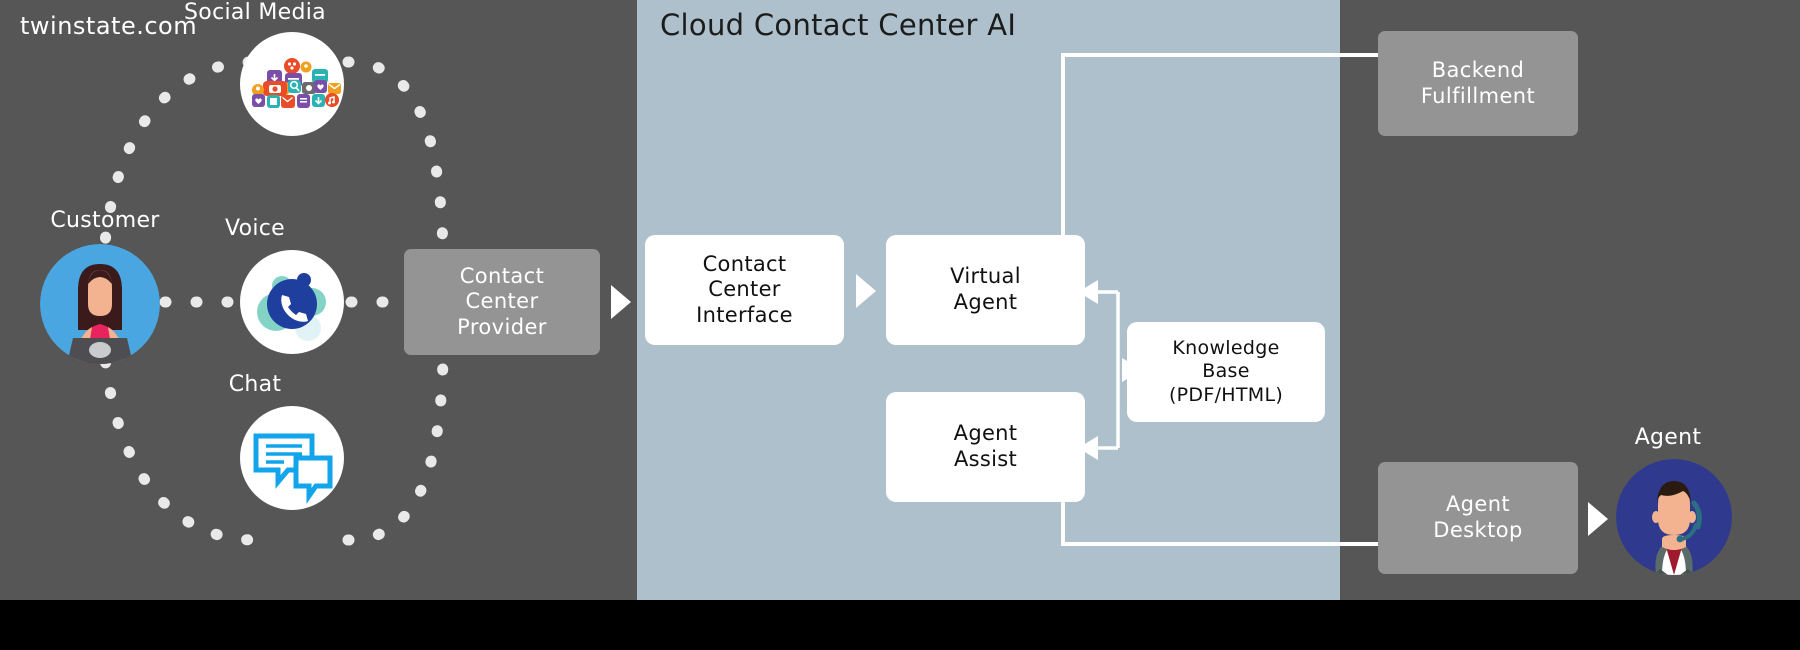 The width and height of the screenshot is (1800, 650). Describe the element at coordinates (1063, 145) in the screenshot. I see `backend-connector-vertical` at that location.